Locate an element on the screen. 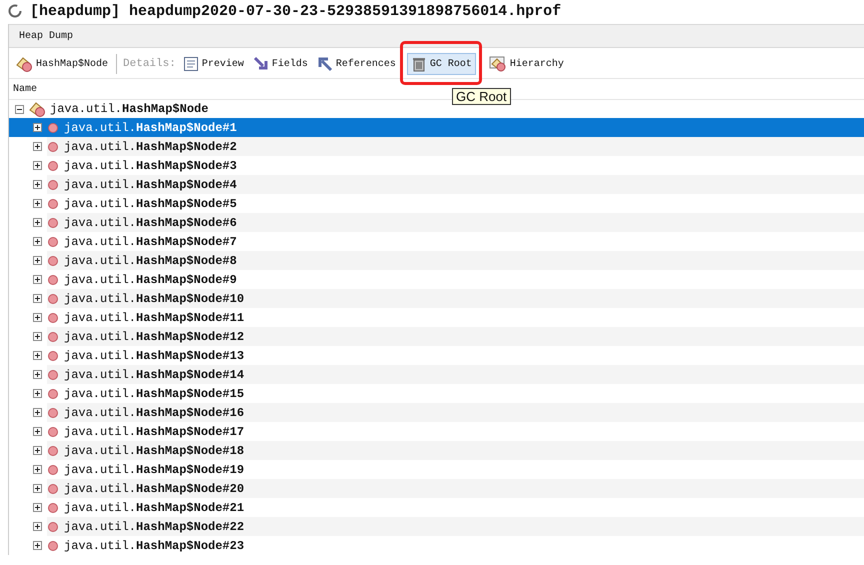 The image size is (864, 565). tree-item-label: java.util.HashMap$Node#6 is located at coordinates (150, 223).